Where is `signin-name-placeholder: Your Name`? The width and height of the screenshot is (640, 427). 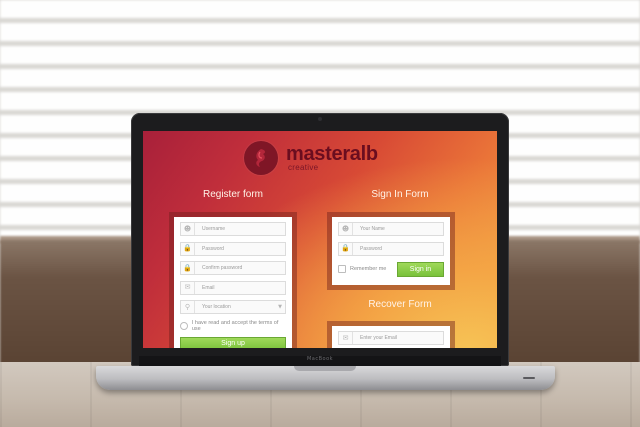 signin-name-placeholder: Your Name is located at coordinates (372, 229).